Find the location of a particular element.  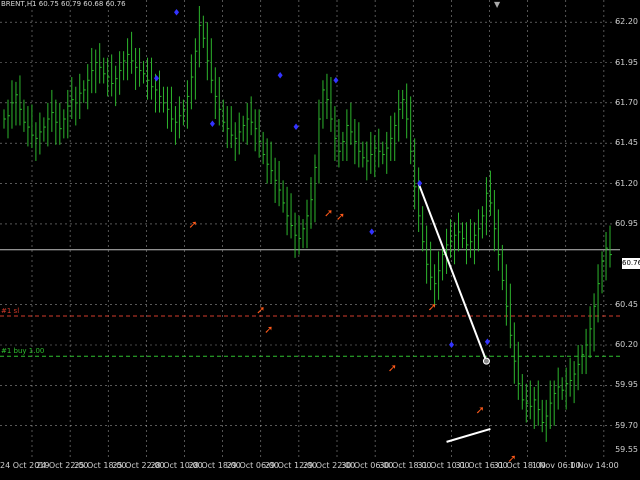

price-axis-label: 61.20 is located at coordinates (626, 183).